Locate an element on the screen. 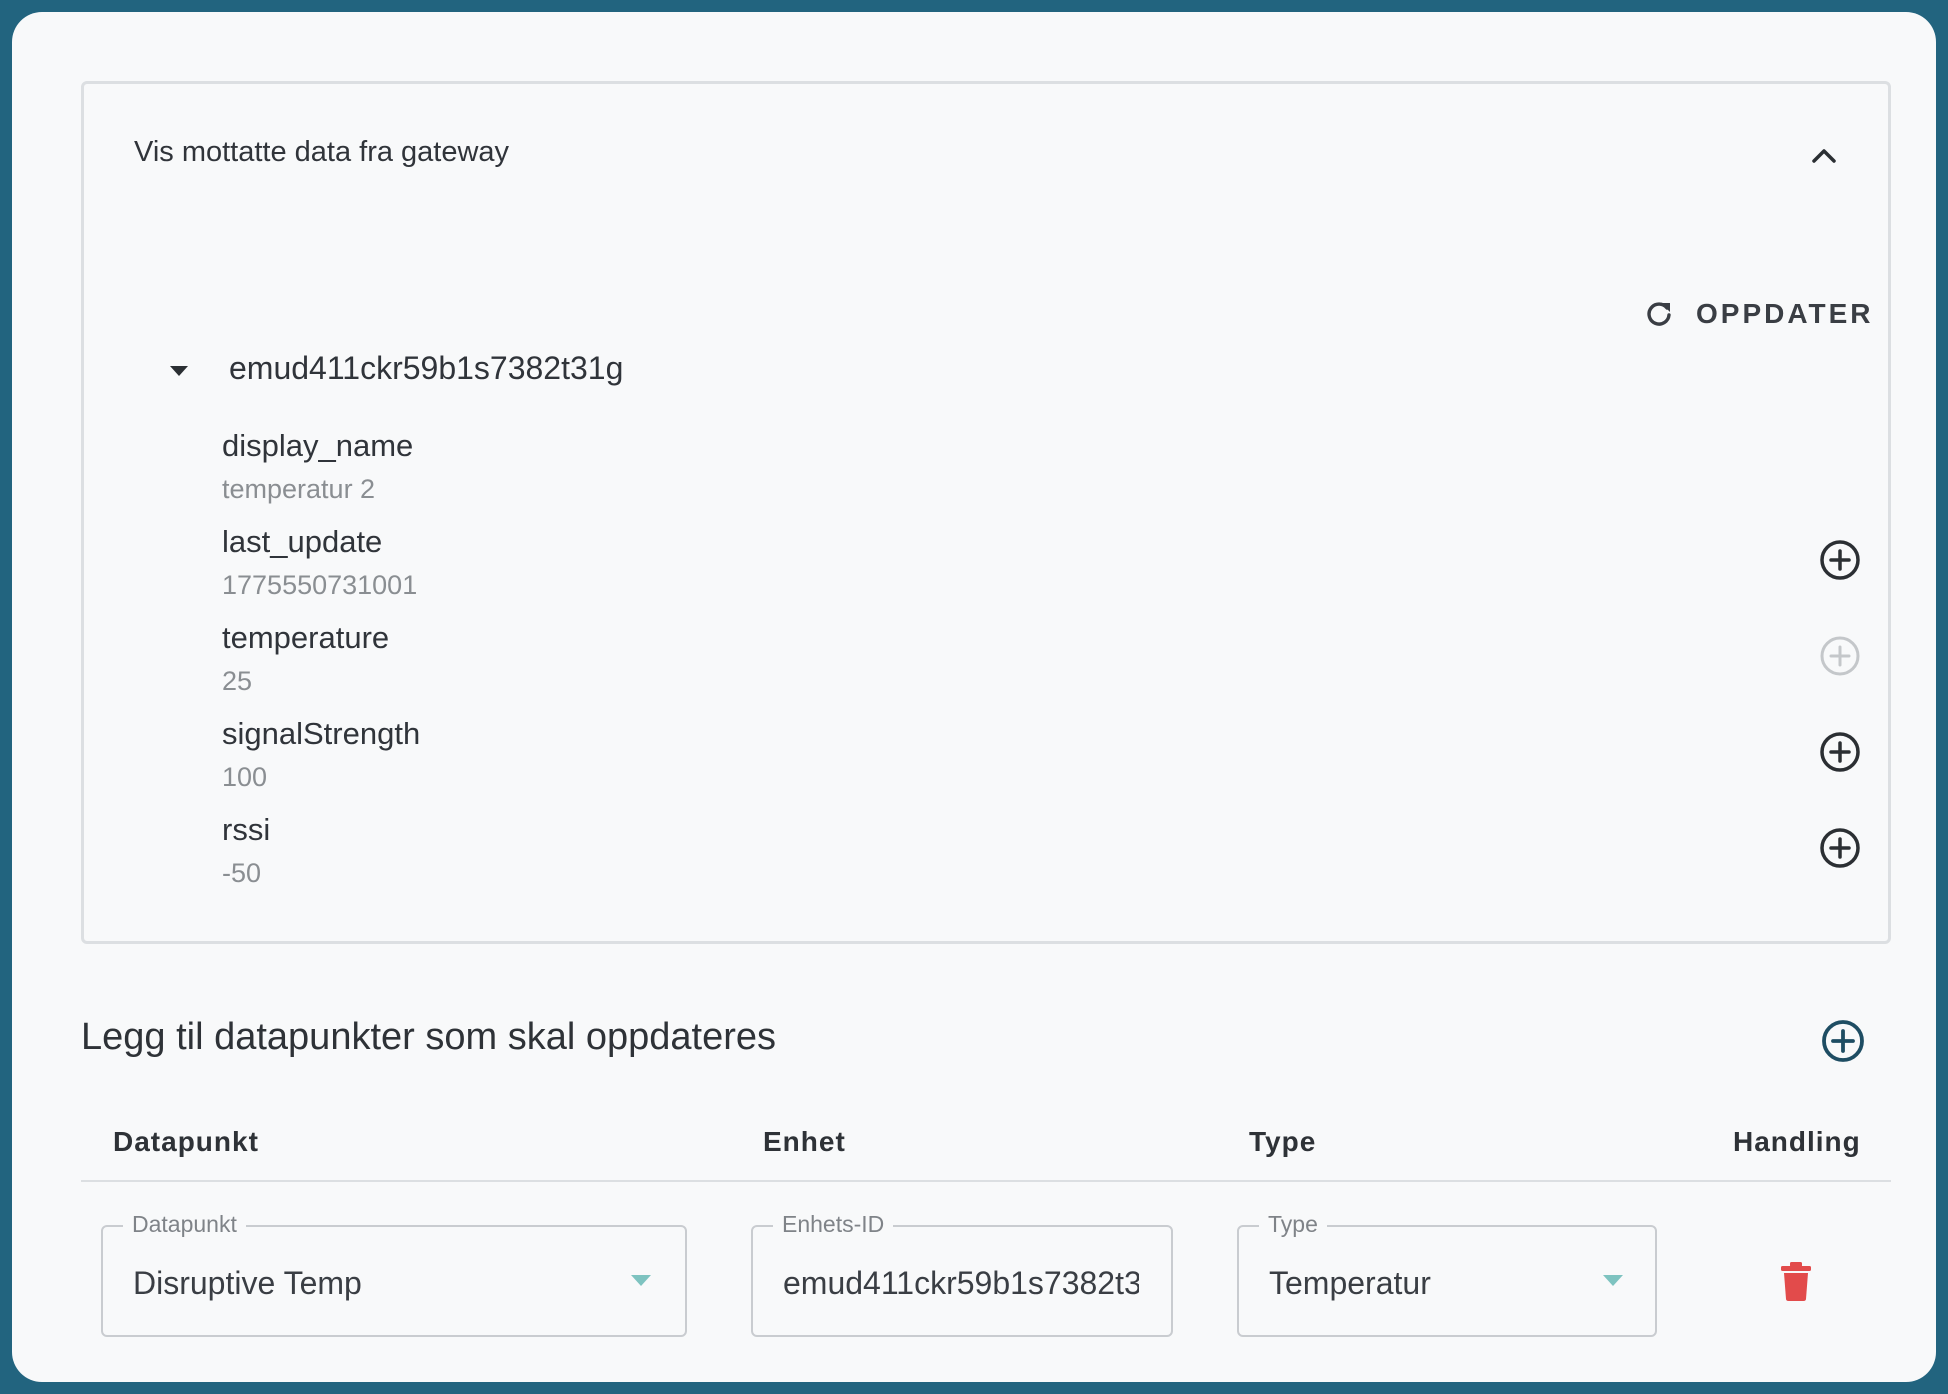 This screenshot has height=1394, width=1948. type-value: Temperatur is located at coordinates (1350, 1283).